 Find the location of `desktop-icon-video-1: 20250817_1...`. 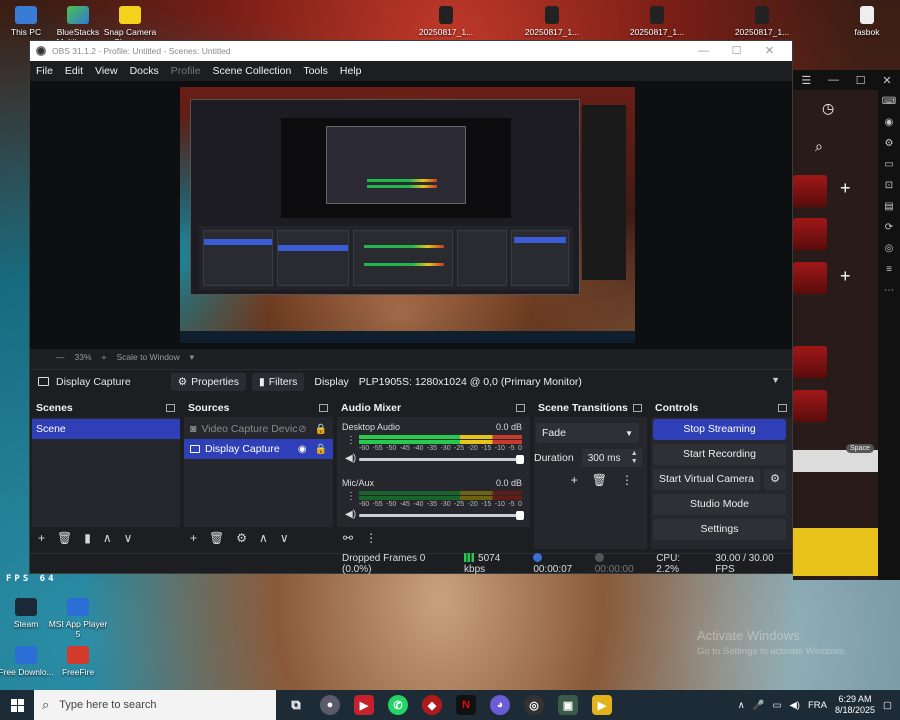

desktop-icon-video-1: 20250817_1... is located at coordinates (446, 21).